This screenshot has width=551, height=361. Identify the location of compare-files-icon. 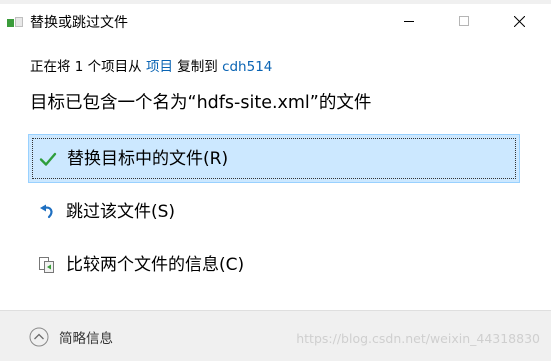
(46, 265).